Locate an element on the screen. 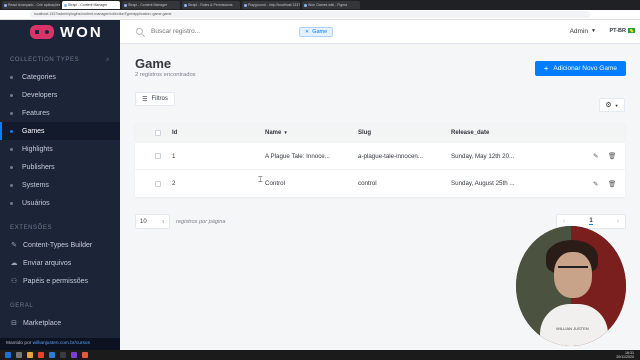  column-header-slug: Slug is located at coordinates (364, 133).